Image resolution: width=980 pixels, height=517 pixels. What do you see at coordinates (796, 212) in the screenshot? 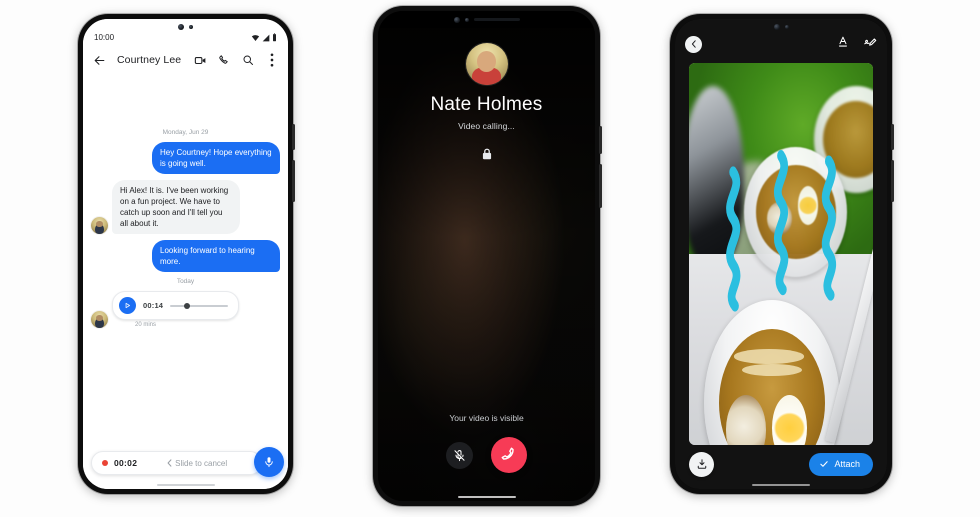
I see `ramen-bowl-second` at bounding box center [796, 212].